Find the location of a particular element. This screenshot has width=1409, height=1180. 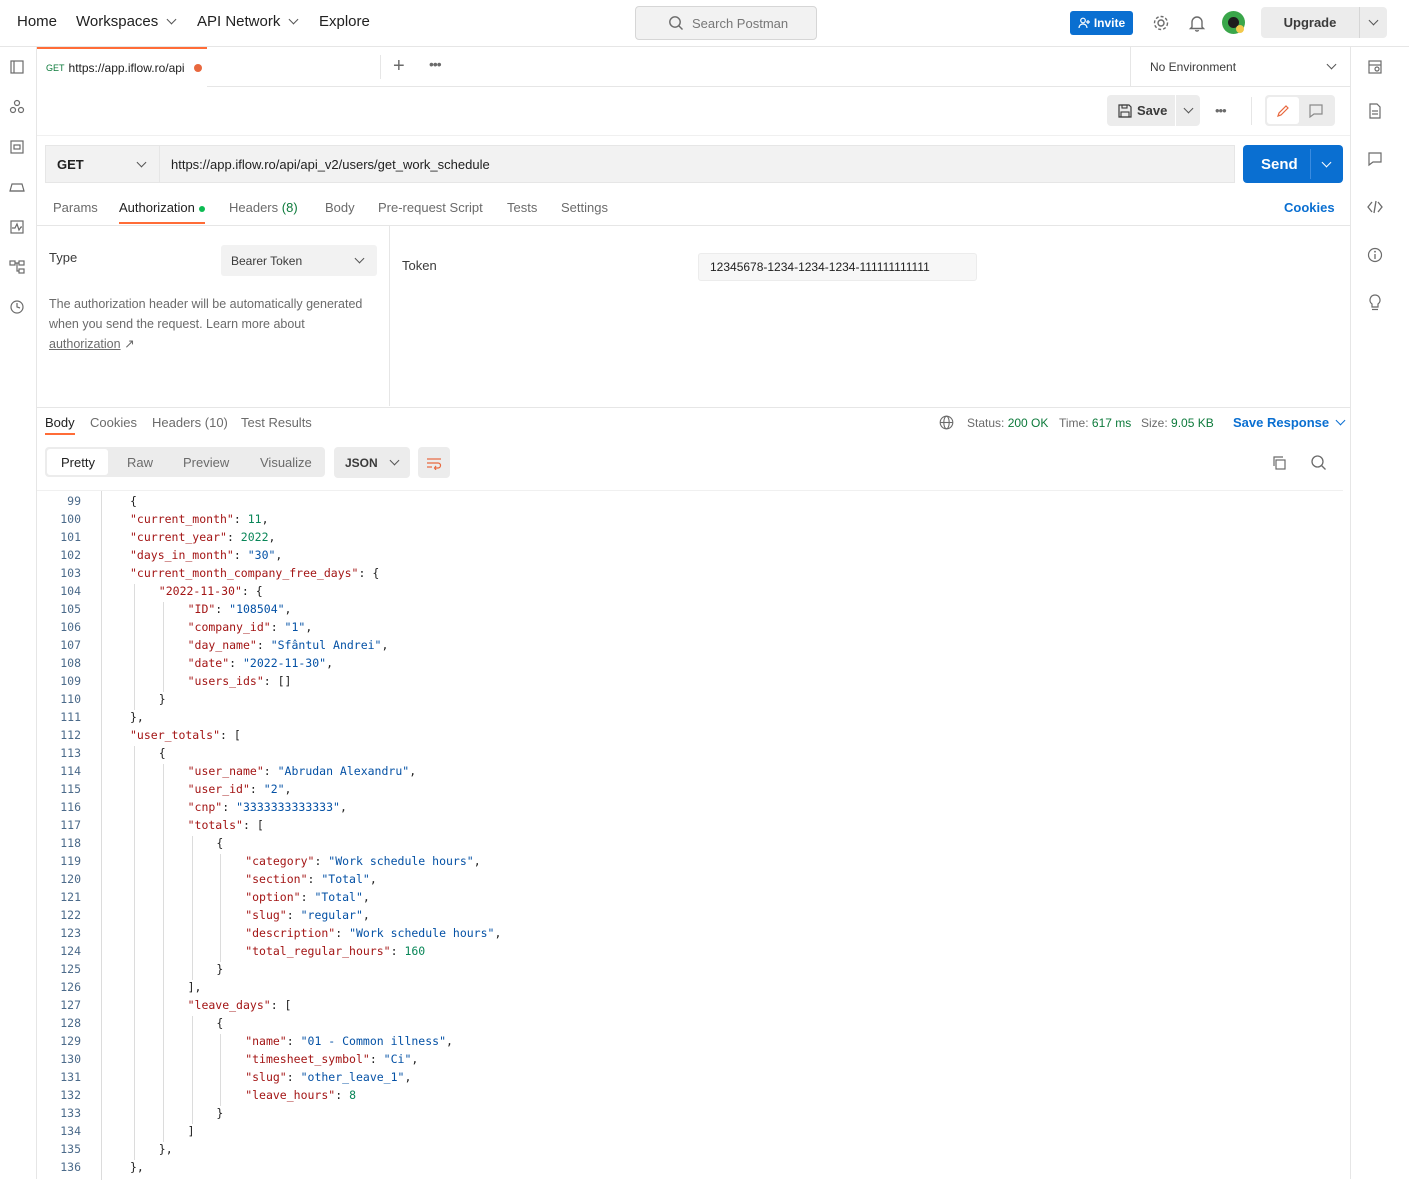

code-icon is located at coordinates (1375, 207).